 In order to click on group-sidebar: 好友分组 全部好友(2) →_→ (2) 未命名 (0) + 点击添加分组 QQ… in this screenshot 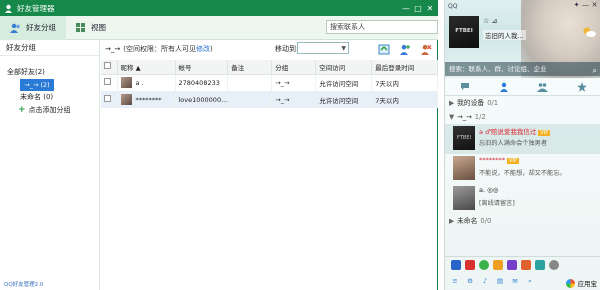, I will do `click(50, 165)`.